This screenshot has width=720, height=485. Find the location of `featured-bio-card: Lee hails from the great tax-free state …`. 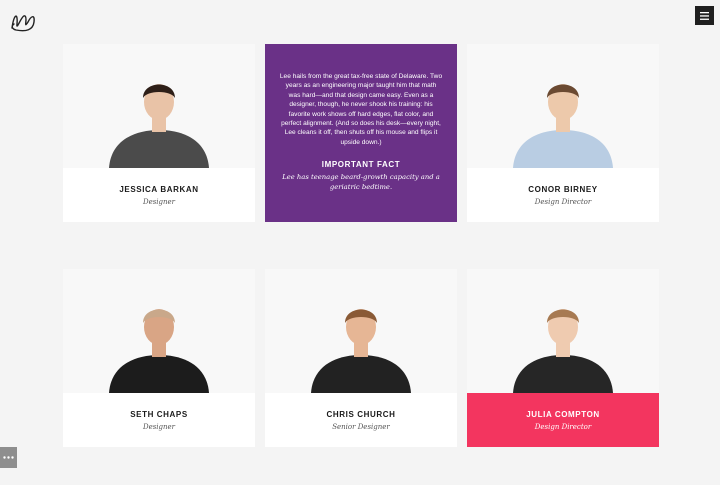

featured-bio-card: Lee hails from the great tax-free state … is located at coordinates (361, 133).